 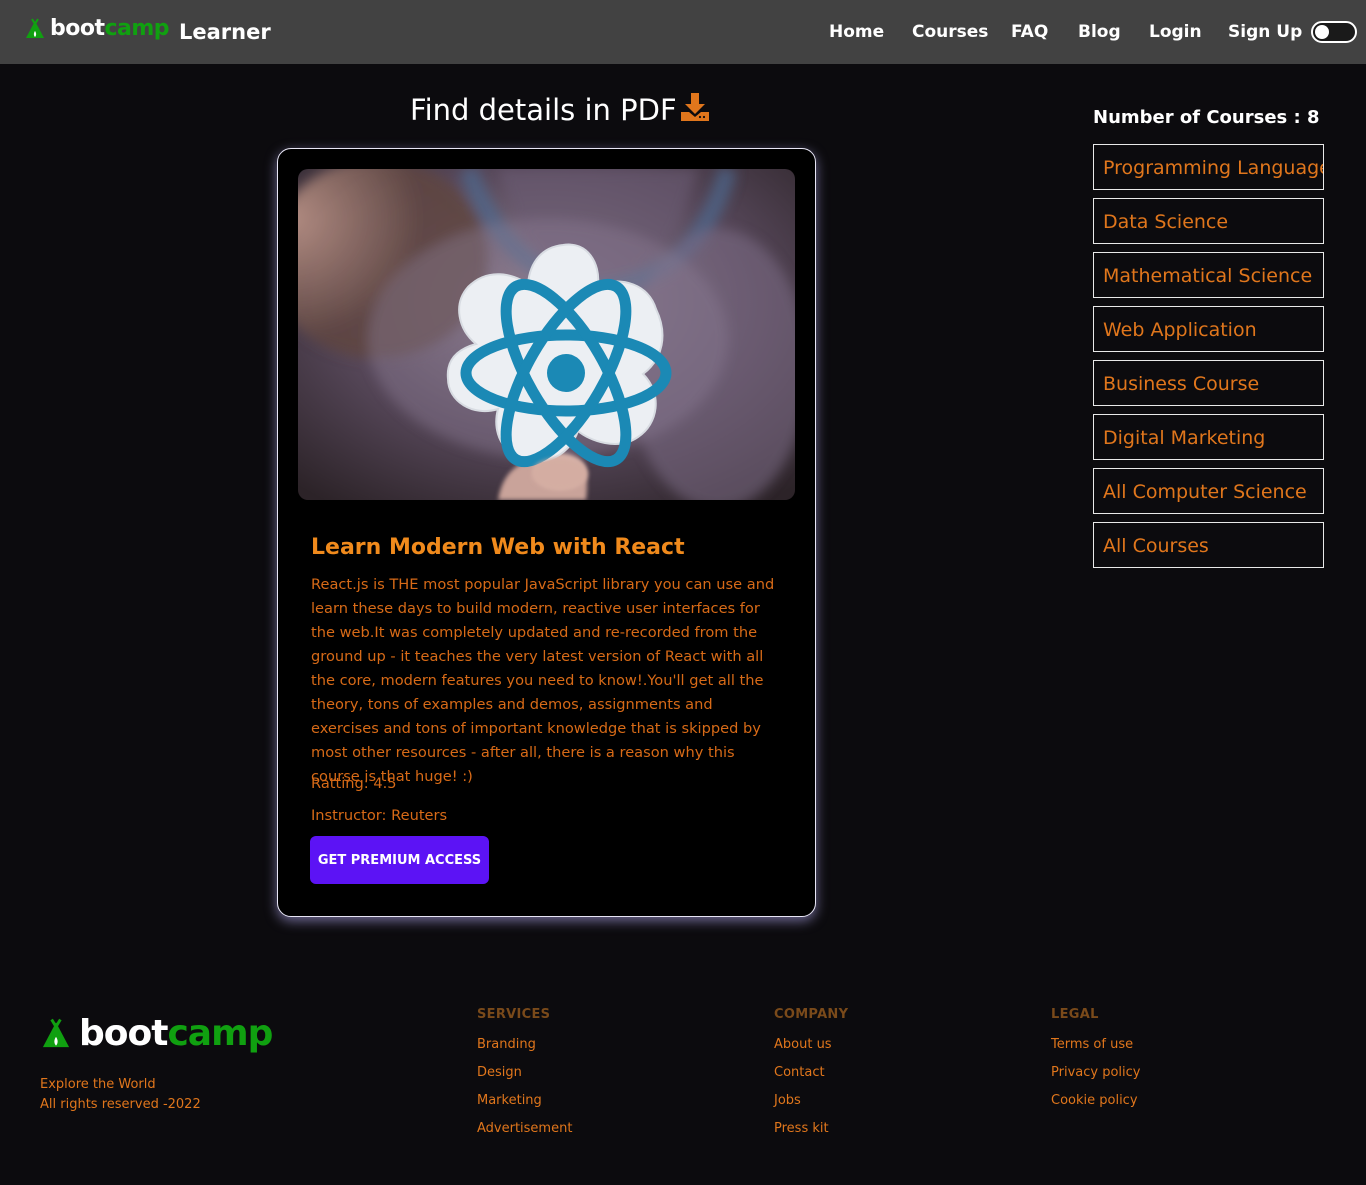 I want to click on footer-logo: boot camp, so click(x=156, y=1033).